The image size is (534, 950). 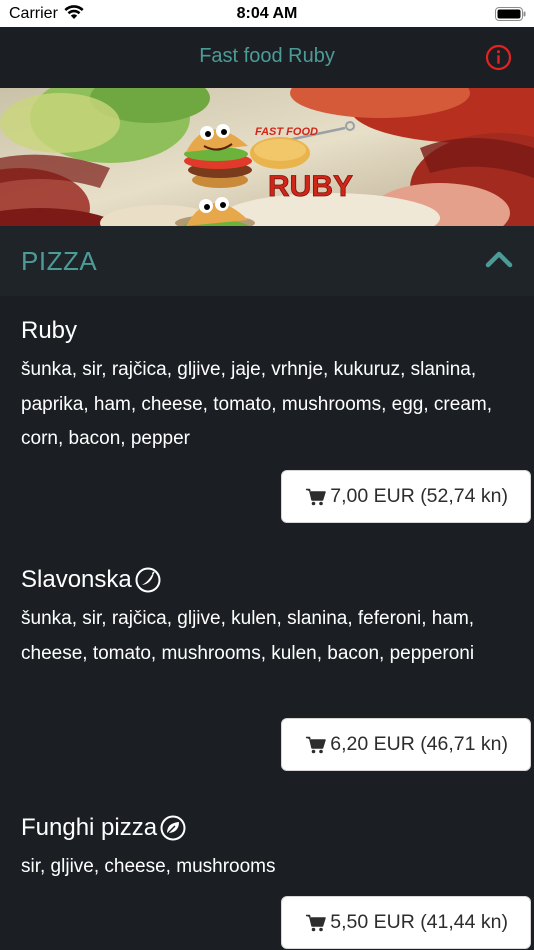 I want to click on add-to-cart-button: 7,00 EUR (52,74 kn), so click(x=406, y=496).